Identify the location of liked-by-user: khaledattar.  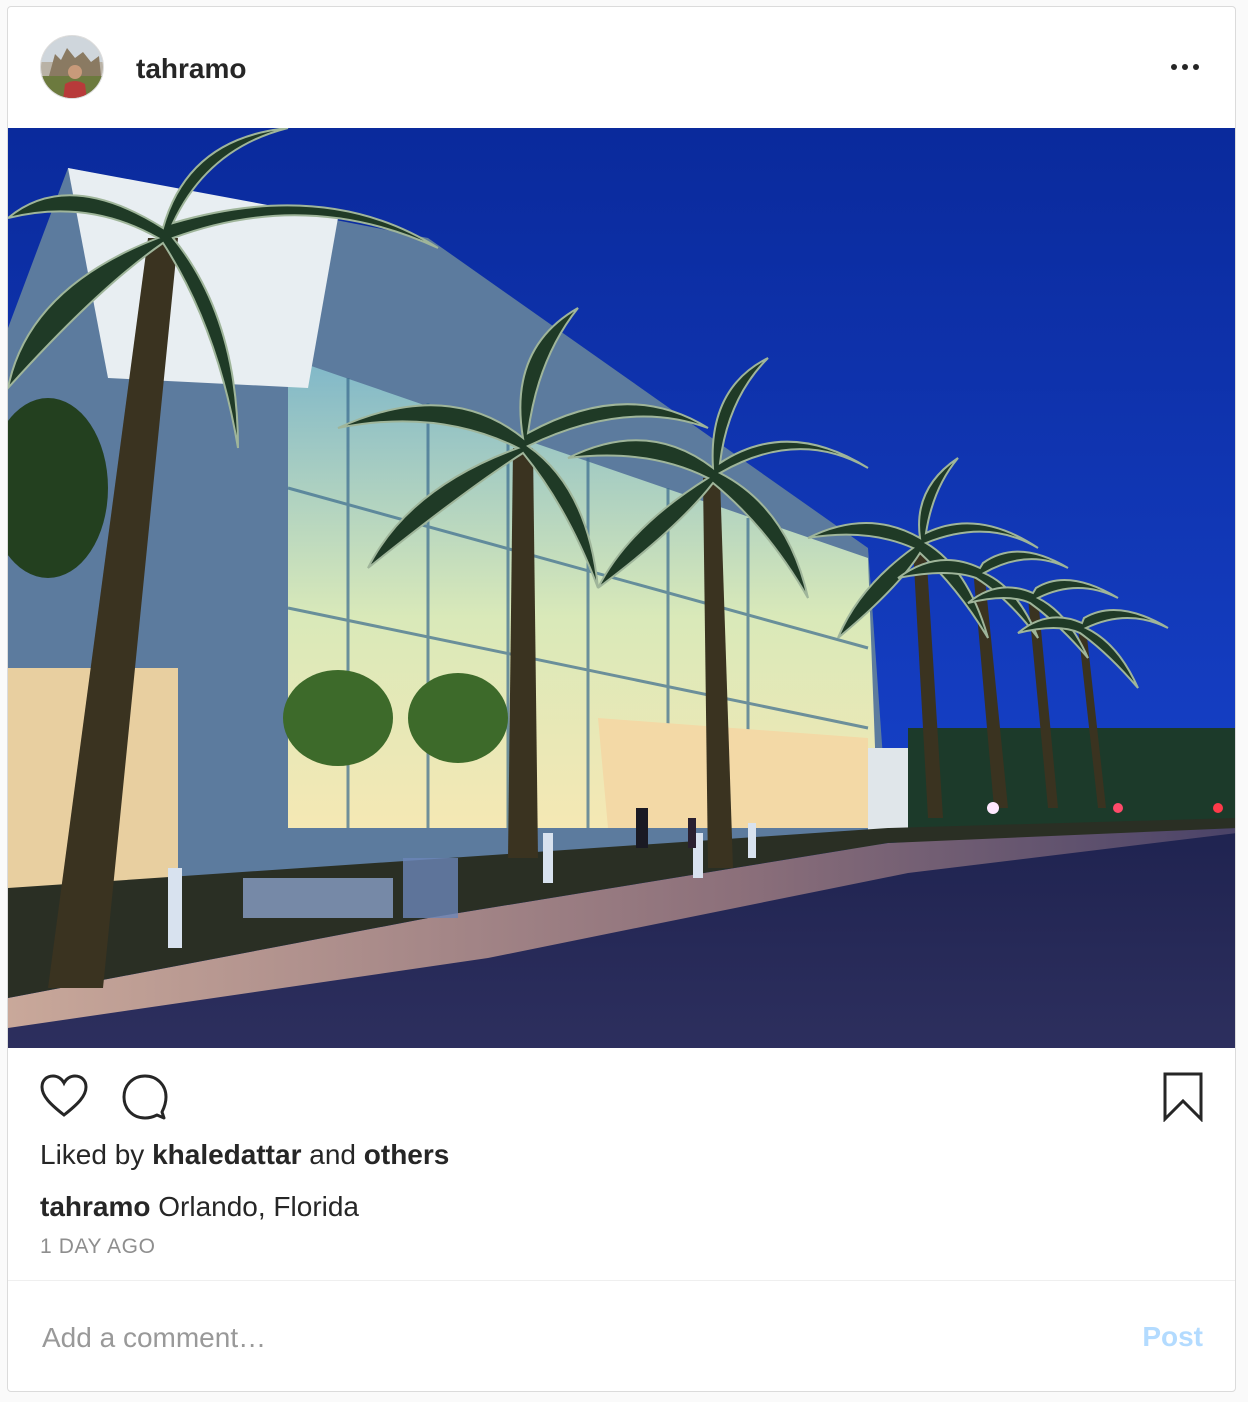
(226, 1154).